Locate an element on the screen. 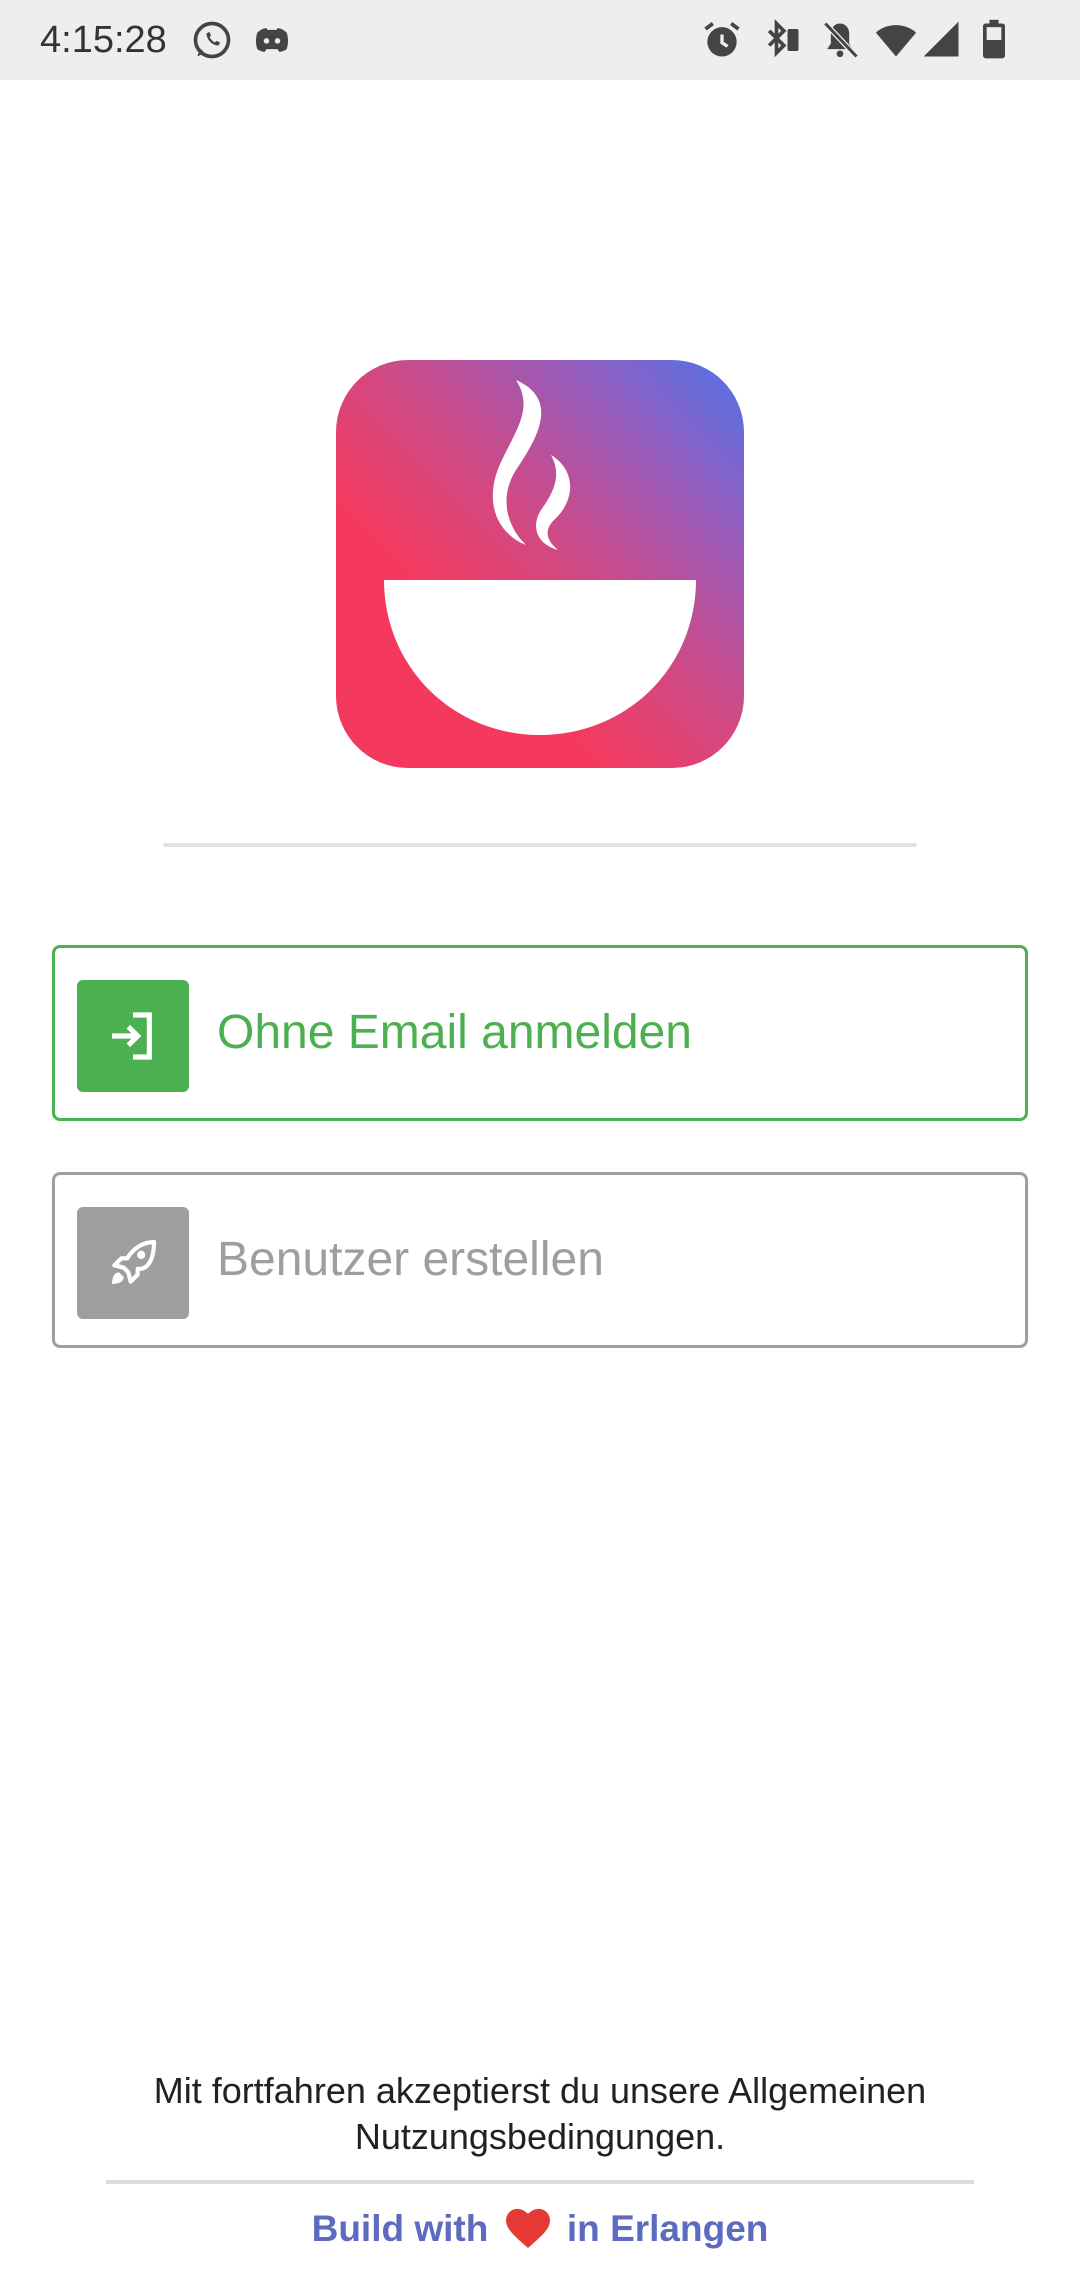 The height and width of the screenshot is (2280, 1080). build-suffix: in Erlangen is located at coordinates (667, 2228).